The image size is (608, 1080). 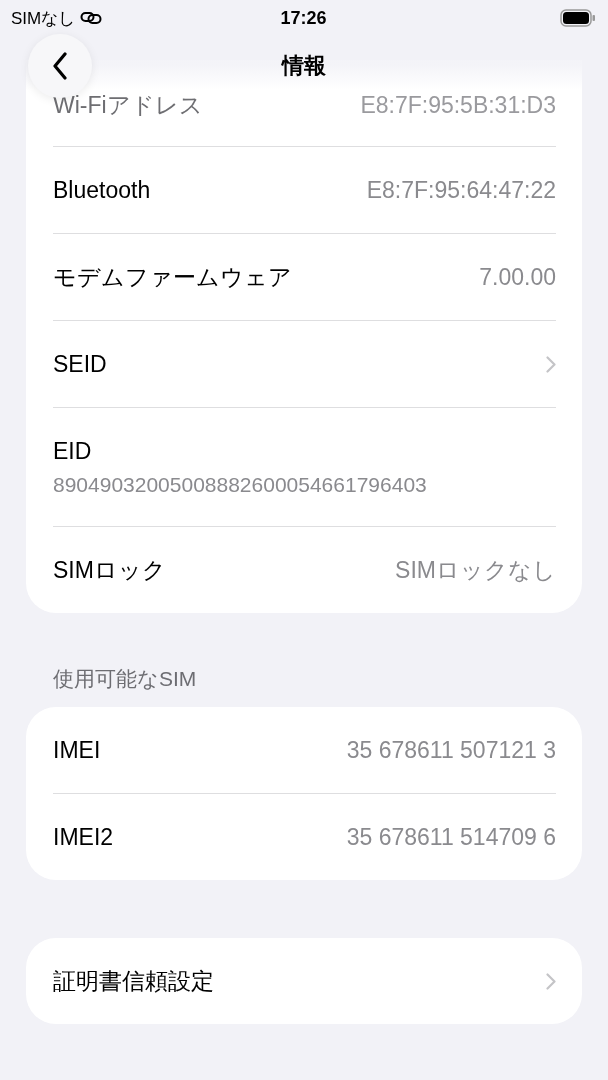 What do you see at coordinates (125, 679) in the screenshot?
I see `section-header: 使用可能なSIM` at bounding box center [125, 679].